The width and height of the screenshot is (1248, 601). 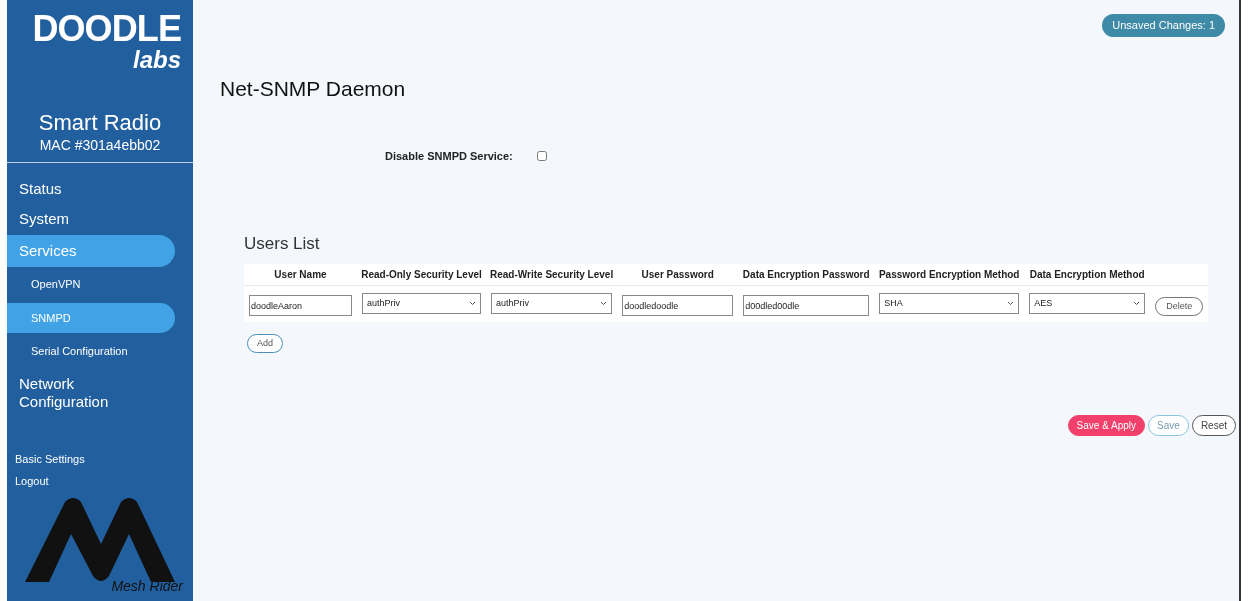 What do you see at coordinates (1087, 304) in the screenshot?
I see `dropdown: AES` at bounding box center [1087, 304].